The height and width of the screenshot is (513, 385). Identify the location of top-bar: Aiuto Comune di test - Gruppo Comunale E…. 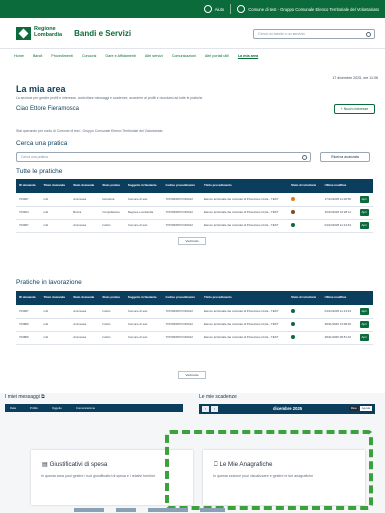
(192, 9).